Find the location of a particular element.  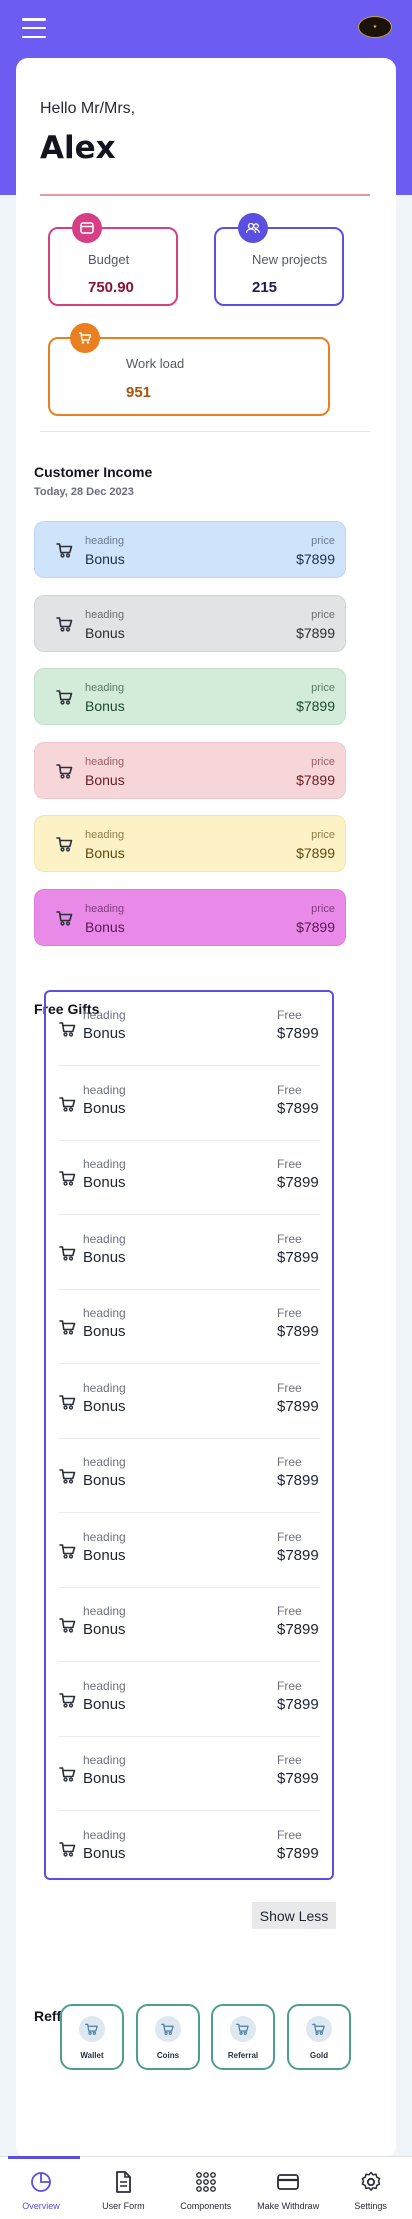

nav-item-settings: Settings is located at coordinates (371, 2188).